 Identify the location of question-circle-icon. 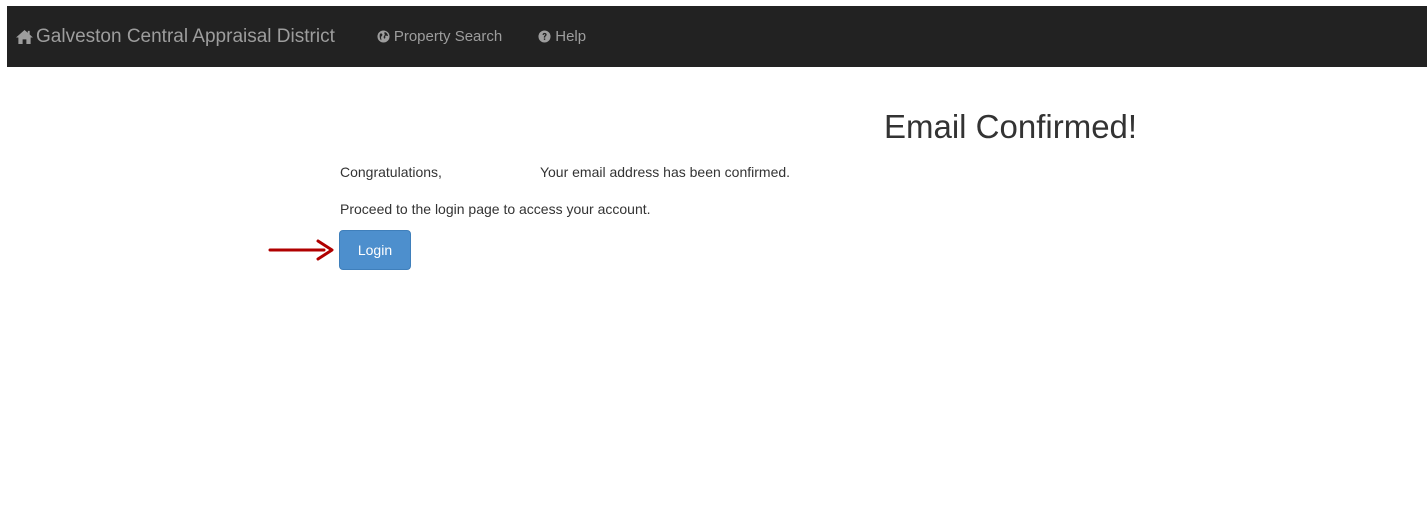
(544, 36).